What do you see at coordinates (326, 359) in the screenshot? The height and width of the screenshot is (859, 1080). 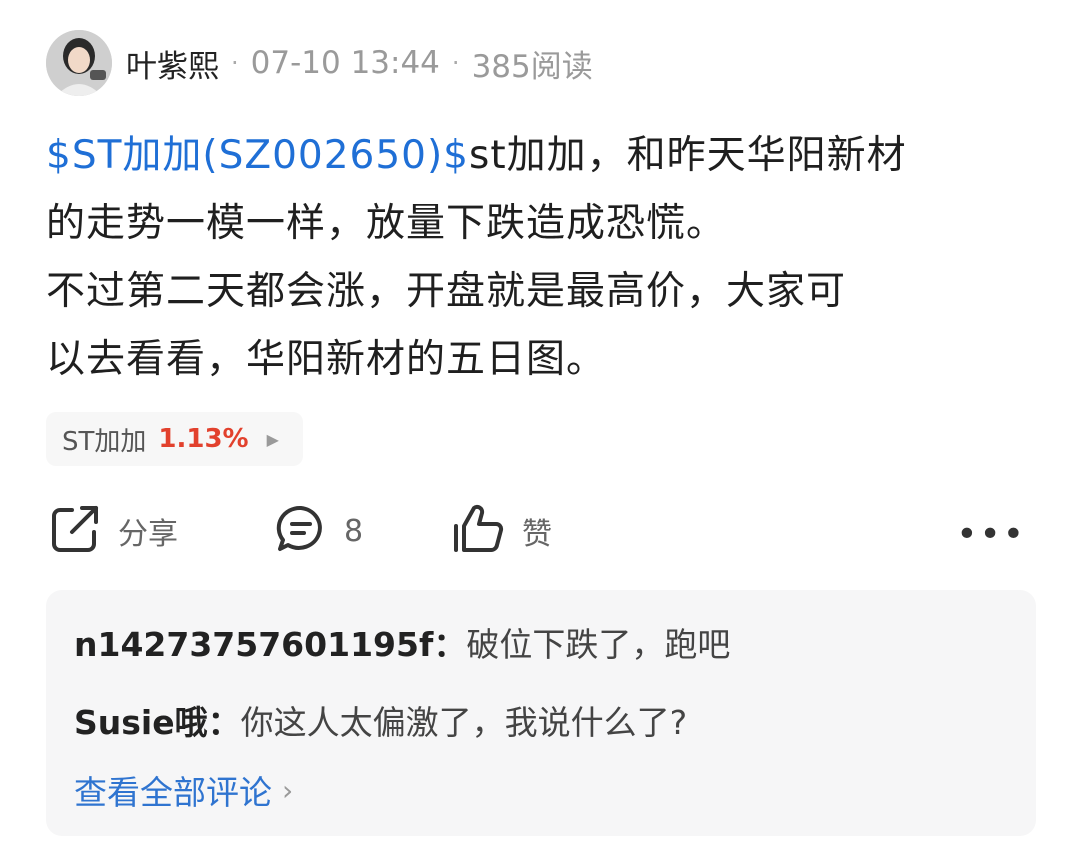 I see `post-line: 以去看看，华阳新材的五日图。` at bounding box center [326, 359].